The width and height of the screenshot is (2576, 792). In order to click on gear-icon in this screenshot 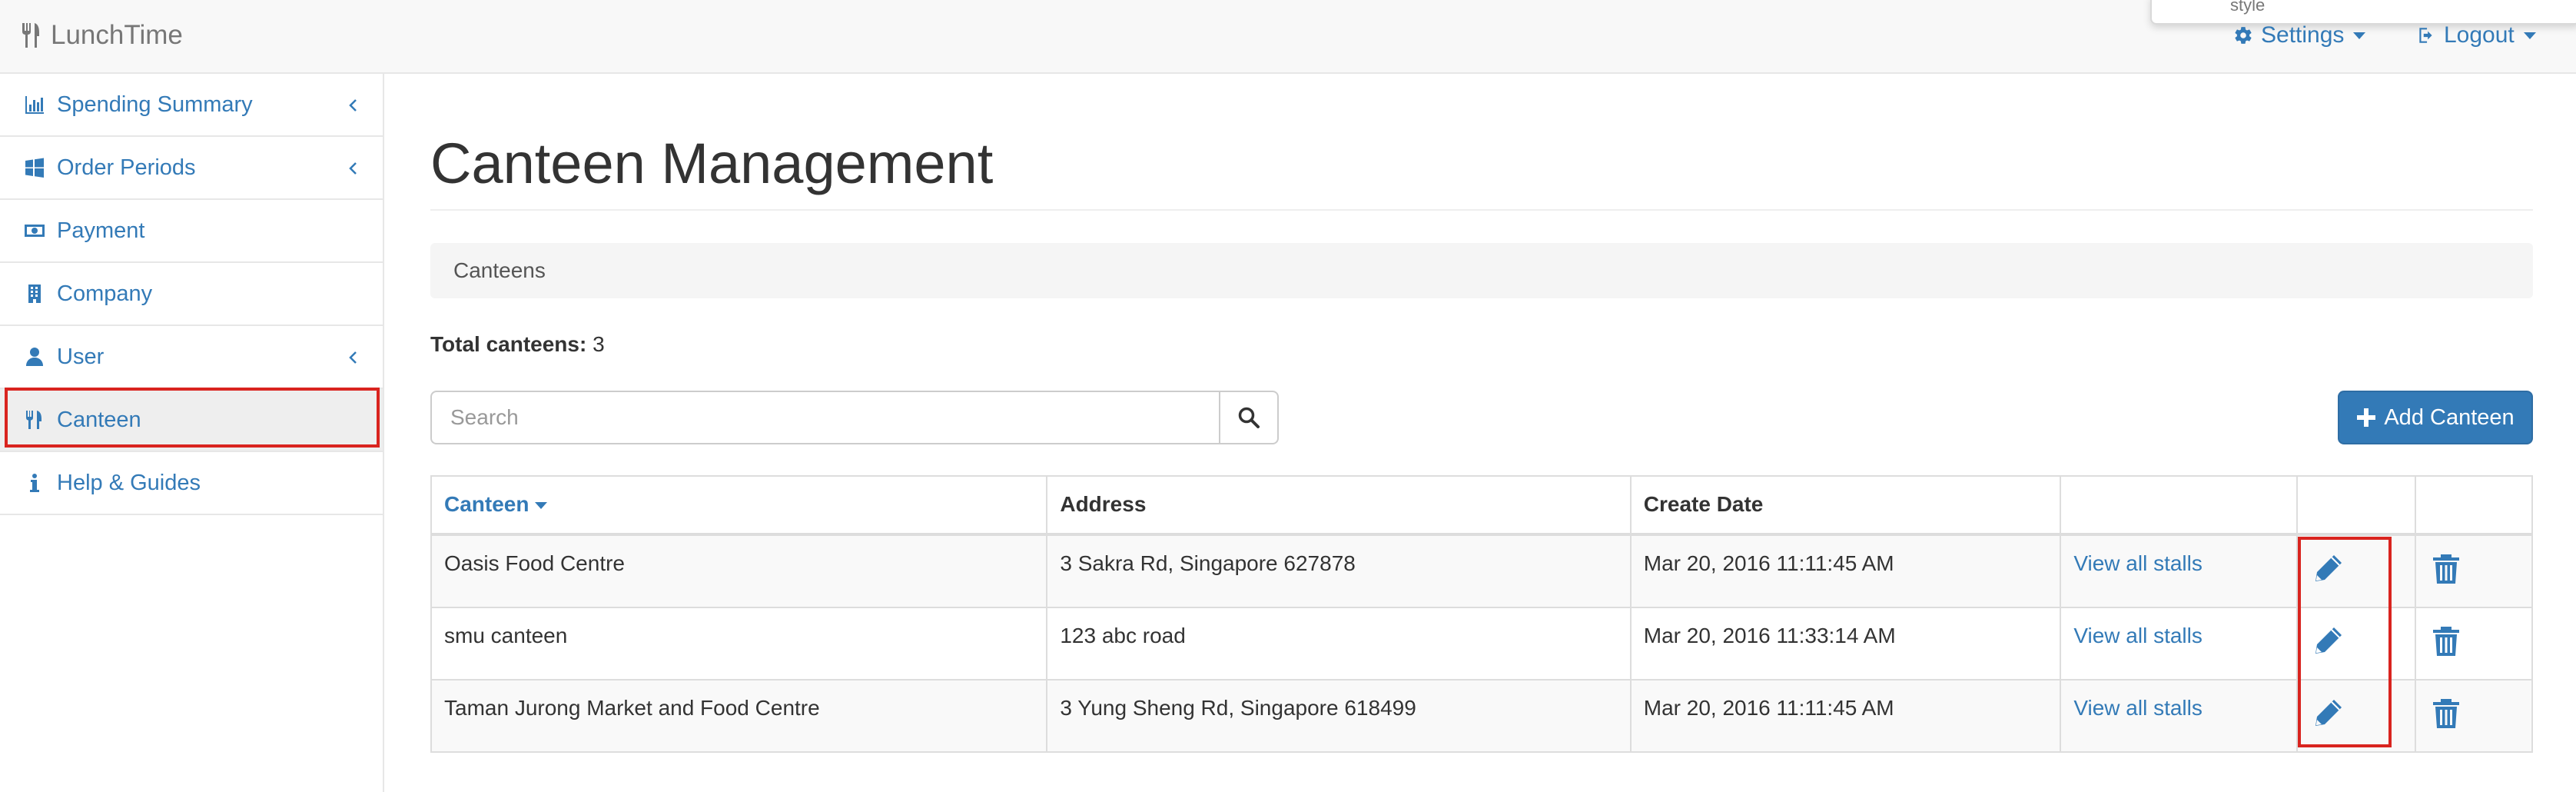, I will do `click(2243, 35)`.